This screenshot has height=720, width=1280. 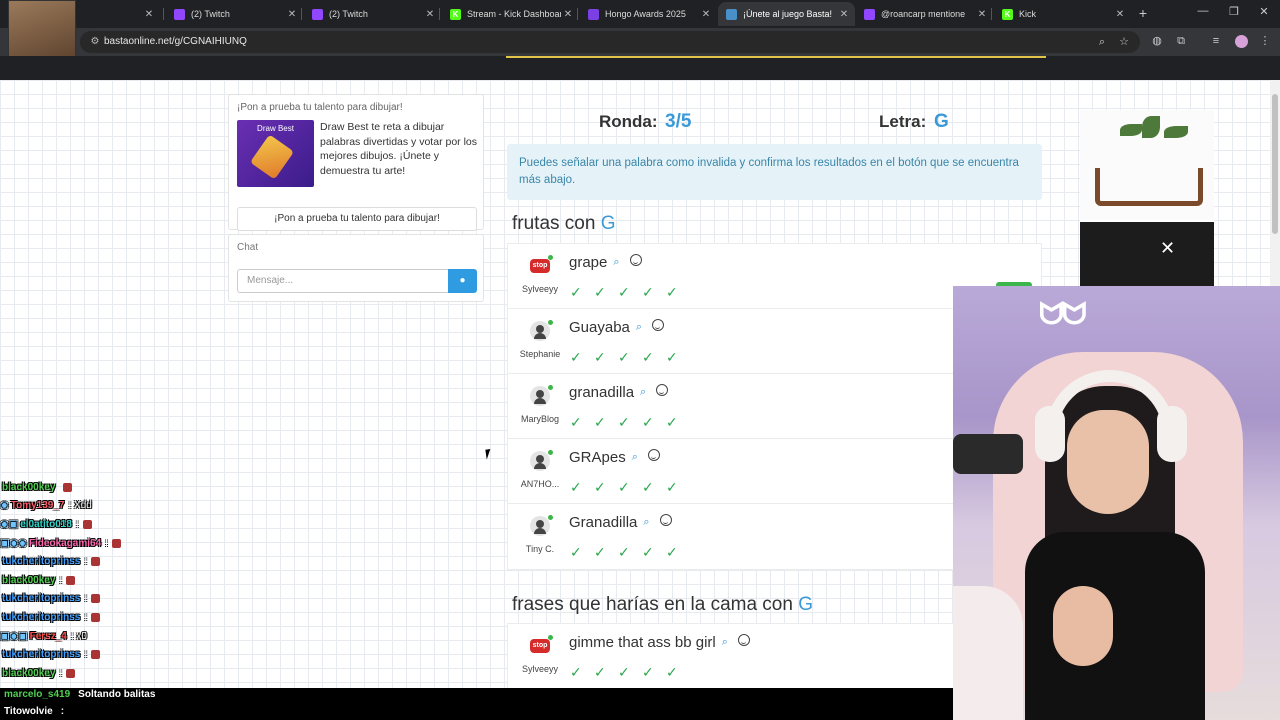 I want to click on chat-username: Fersz_4, so click(x=48, y=636).